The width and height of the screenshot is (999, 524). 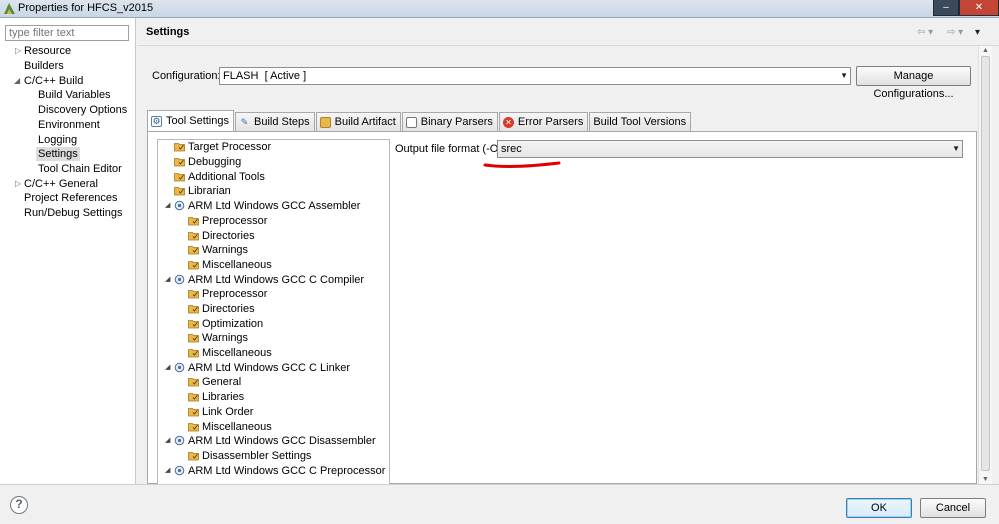 I want to click on tab-label: Error Parsers, so click(x=550, y=121).